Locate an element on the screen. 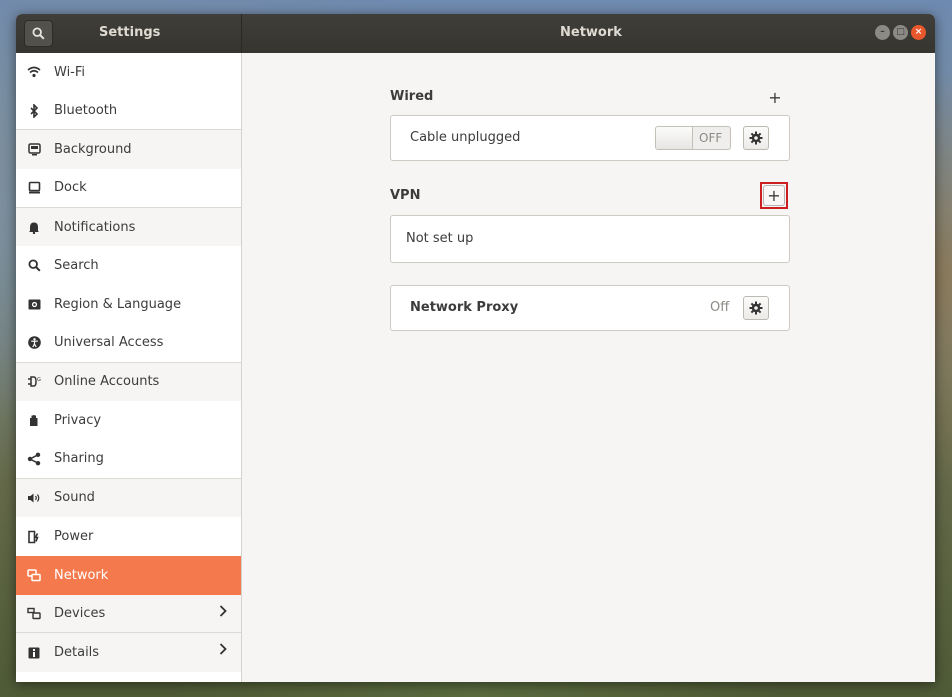 This screenshot has height=697, width=952. sidebar-item-background: Background is located at coordinates (128, 150).